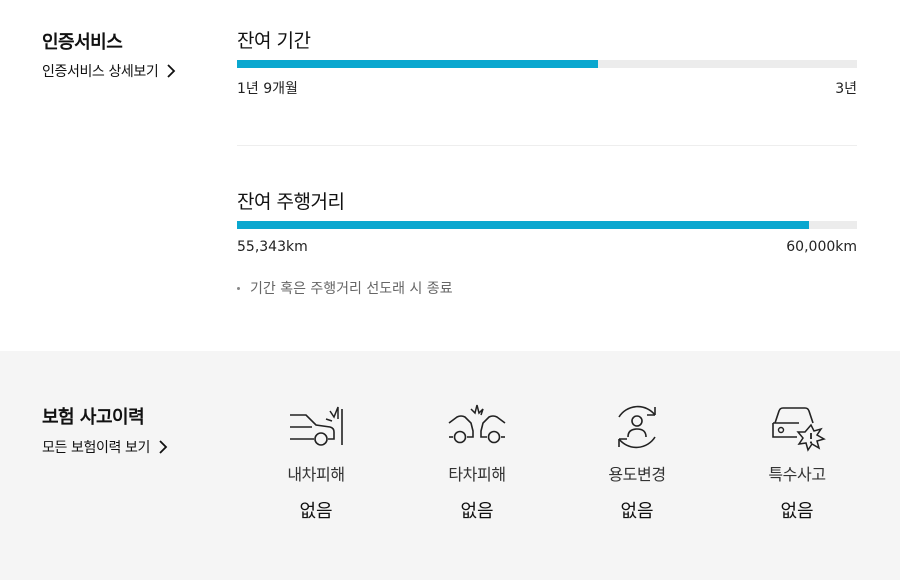  Describe the element at coordinates (477, 474) in the screenshot. I see `accident-item-label: 타차피해` at that location.